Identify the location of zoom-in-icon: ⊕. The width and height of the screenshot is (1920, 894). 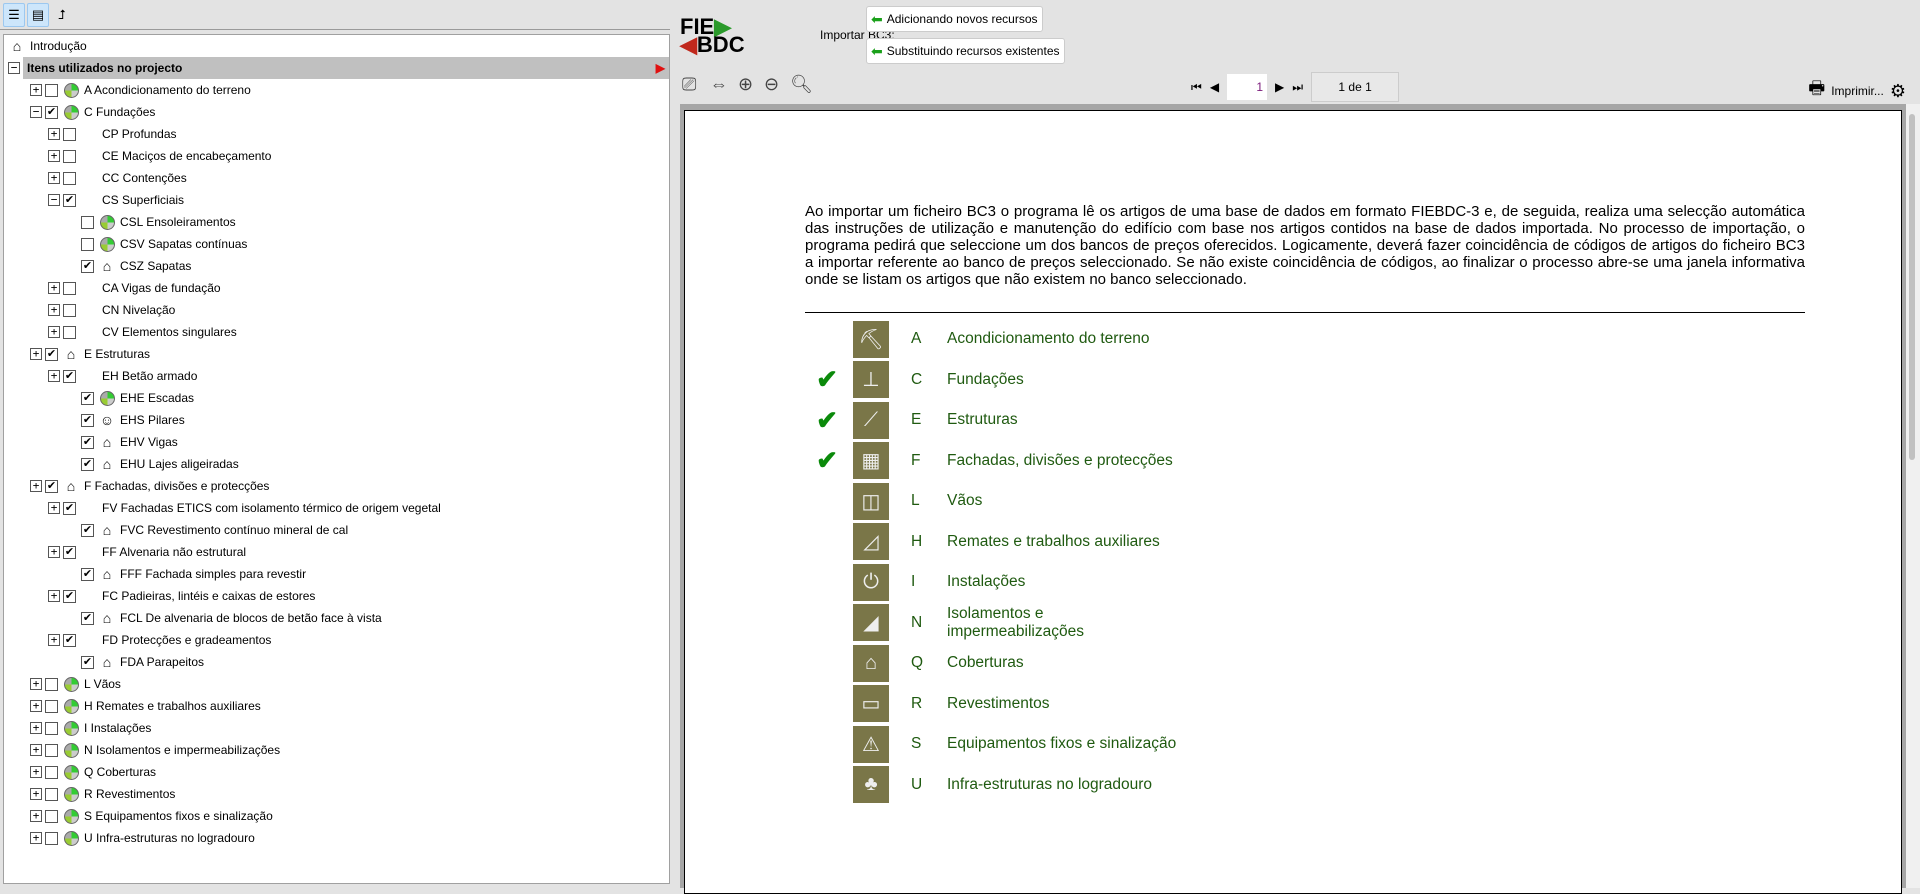
(745, 84).